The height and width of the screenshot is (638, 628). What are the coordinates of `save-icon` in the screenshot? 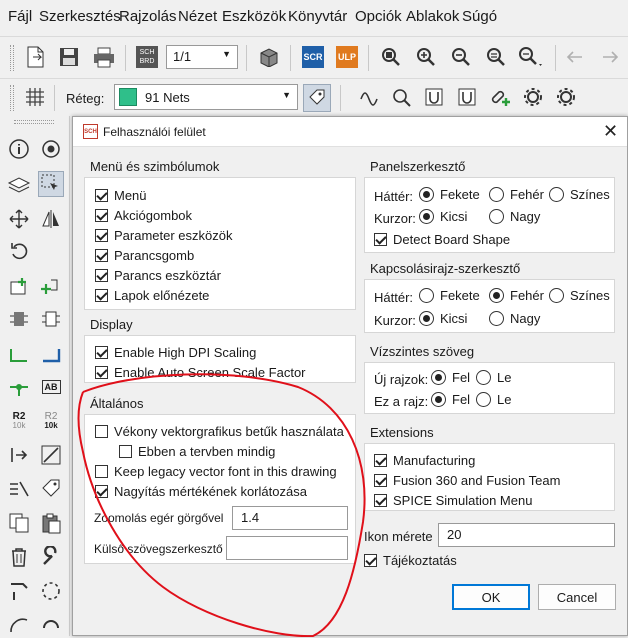 It's located at (69, 57).